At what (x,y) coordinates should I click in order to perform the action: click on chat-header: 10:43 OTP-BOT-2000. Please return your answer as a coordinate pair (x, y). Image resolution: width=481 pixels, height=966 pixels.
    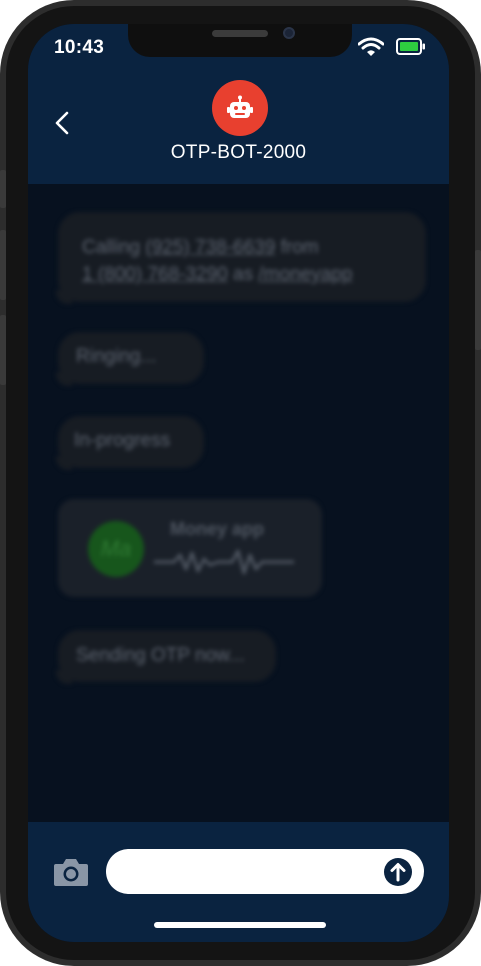
    Looking at the image, I should click on (238, 104).